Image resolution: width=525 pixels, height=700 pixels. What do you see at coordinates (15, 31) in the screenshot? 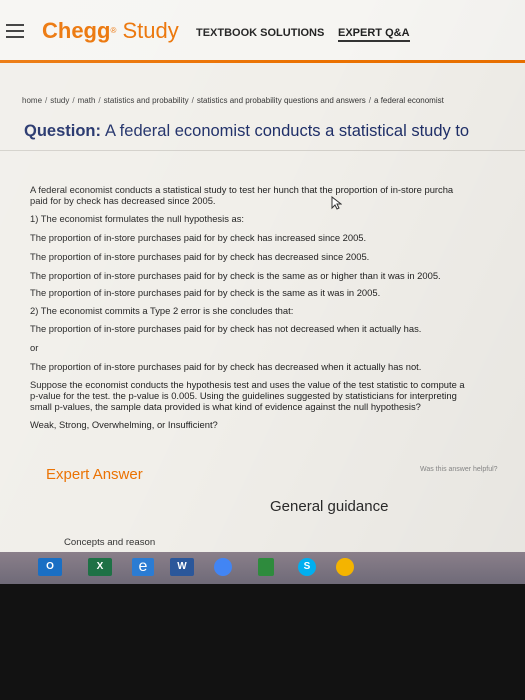
I see `hamburger-menu-icon` at bounding box center [15, 31].